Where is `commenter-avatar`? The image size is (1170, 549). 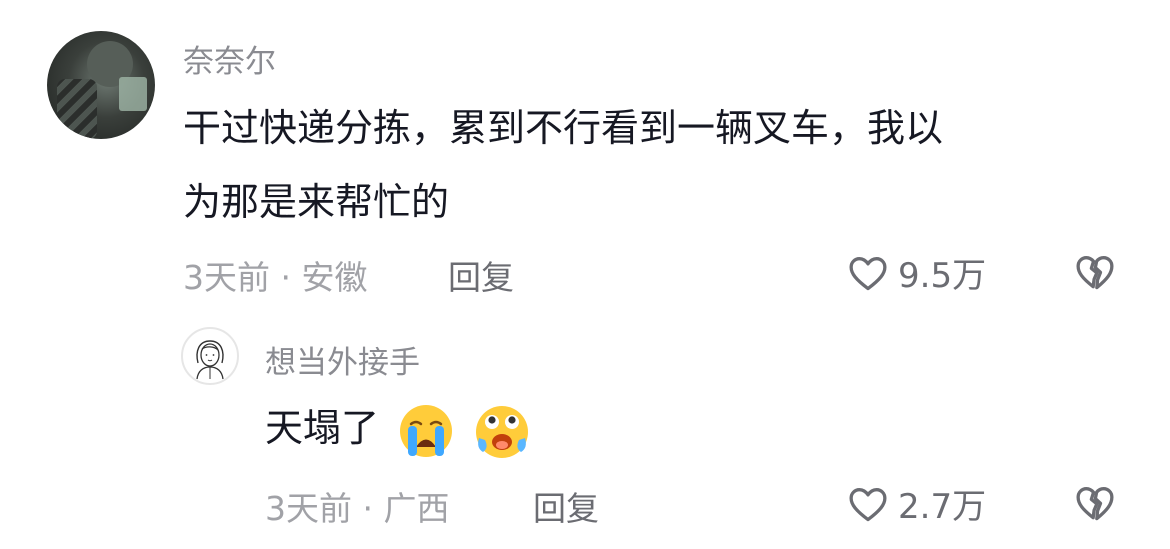 commenter-avatar is located at coordinates (101, 85).